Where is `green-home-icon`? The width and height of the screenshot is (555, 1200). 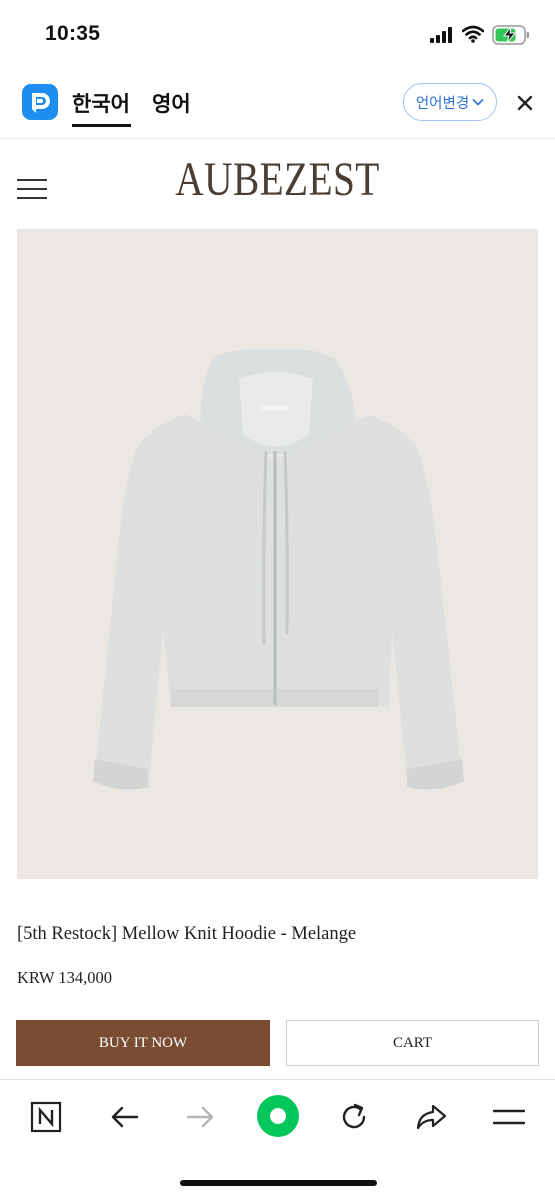
green-home-icon is located at coordinates (278, 1116).